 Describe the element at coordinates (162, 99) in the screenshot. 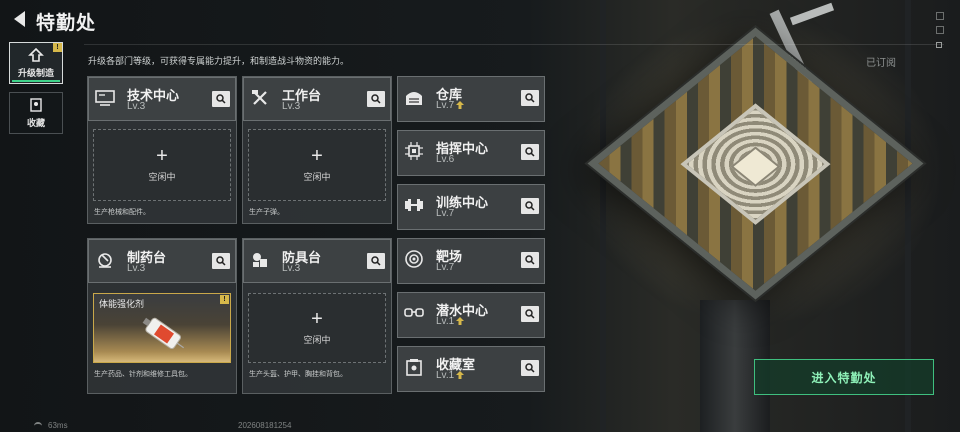

I see `dept-header-tech-center: 技术中心 Lv.3` at that location.